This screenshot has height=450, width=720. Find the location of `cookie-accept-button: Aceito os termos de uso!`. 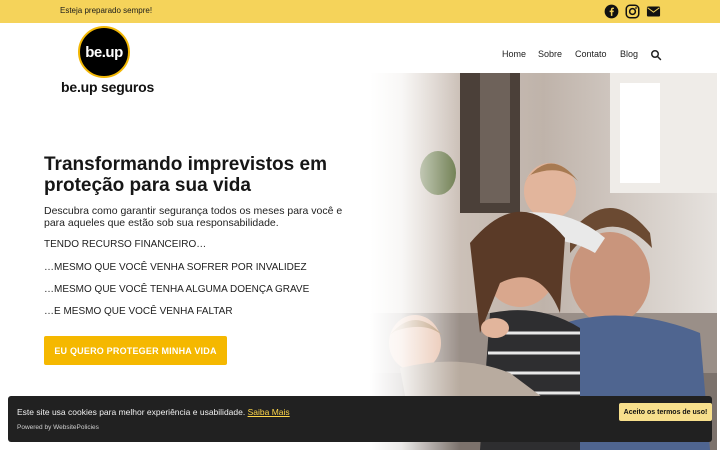

cookie-accept-button: Aceito os termos de uso! is located at coordinates (665, 412).